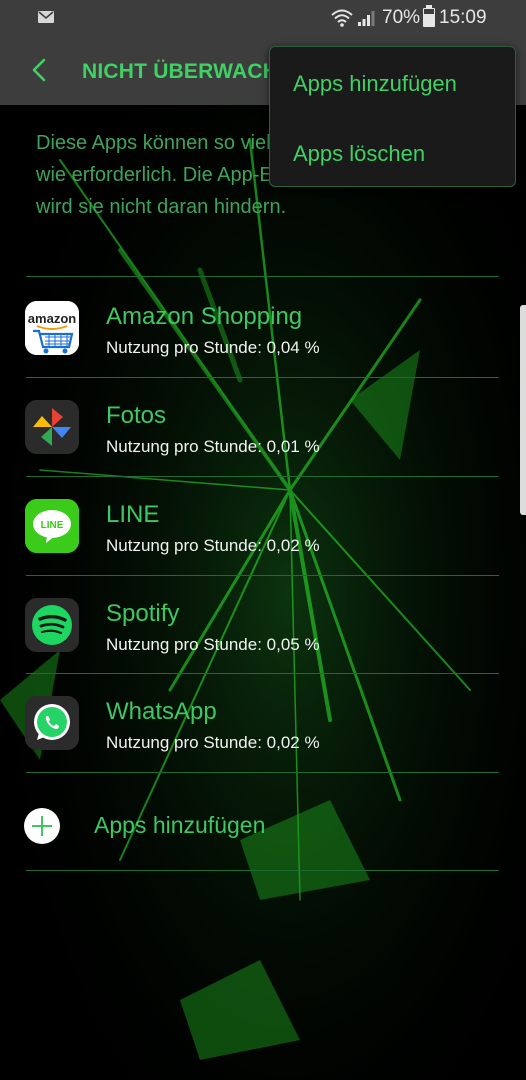 The width and height of the screenshot is (526, 1080). What do you see at coordinates (52, 318) in the screenshot?
I see `amazon-logo-text: amazon` at bounding box center [52, 318].